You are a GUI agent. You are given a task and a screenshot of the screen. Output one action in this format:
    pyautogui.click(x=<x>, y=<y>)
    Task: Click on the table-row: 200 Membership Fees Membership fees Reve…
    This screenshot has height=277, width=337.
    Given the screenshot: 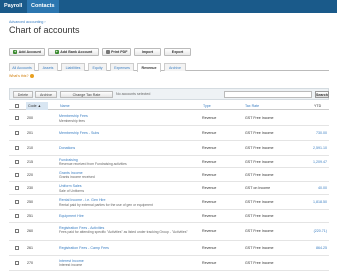 What is the action you would take?
    pyautogui.click(x=169, y=118)
    